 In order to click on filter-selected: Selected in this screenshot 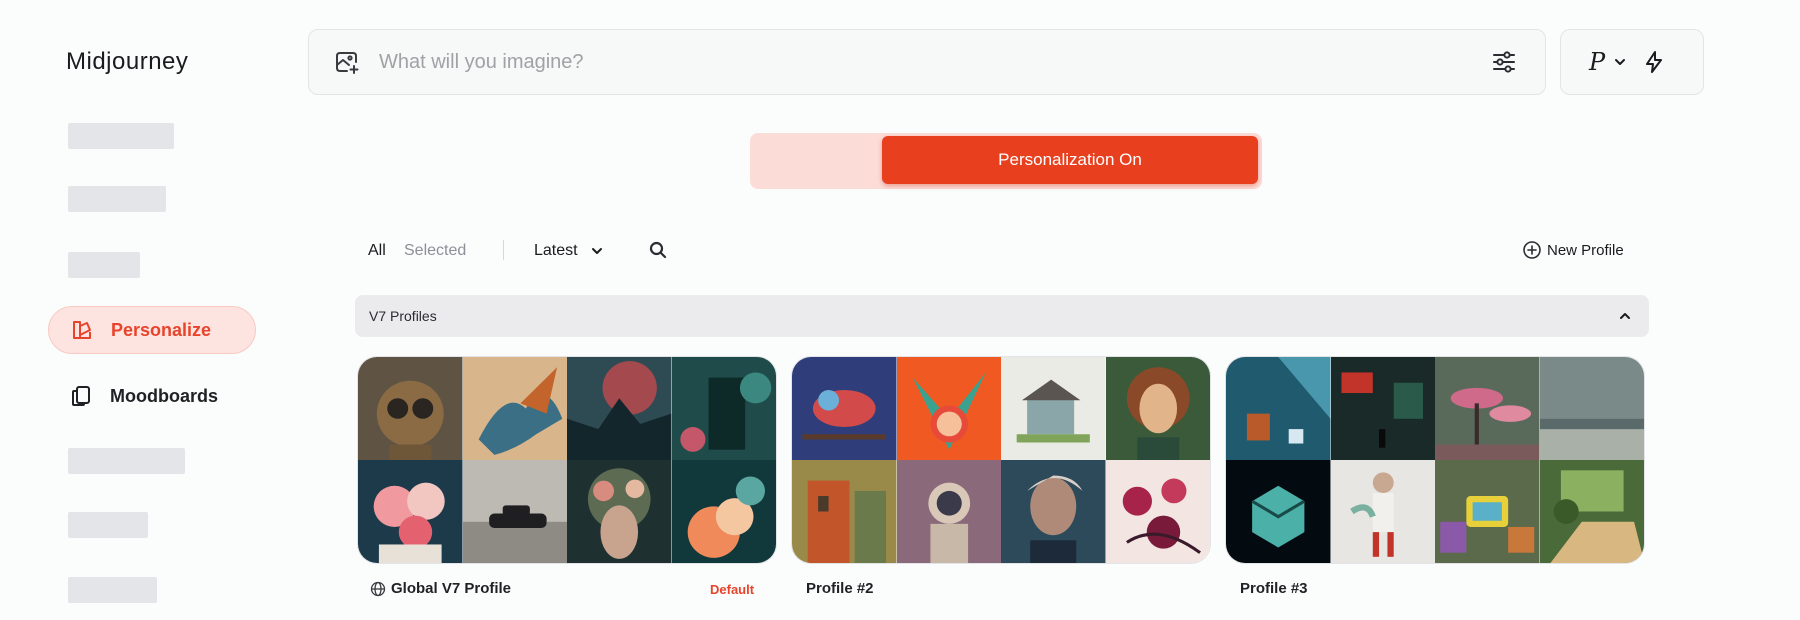, I will do `click(435, 251)`.